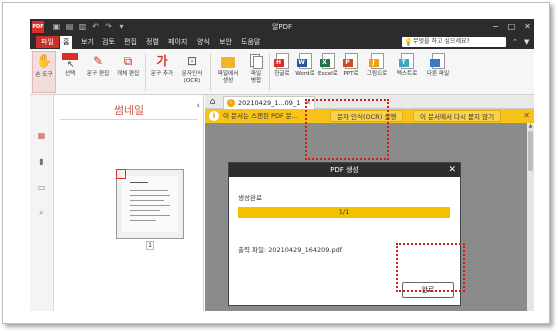 Image resolution: width=558 pixels, height=332 pixels. I want to click on dialog-header: PDF 생성 ✕, so click(344, 170).